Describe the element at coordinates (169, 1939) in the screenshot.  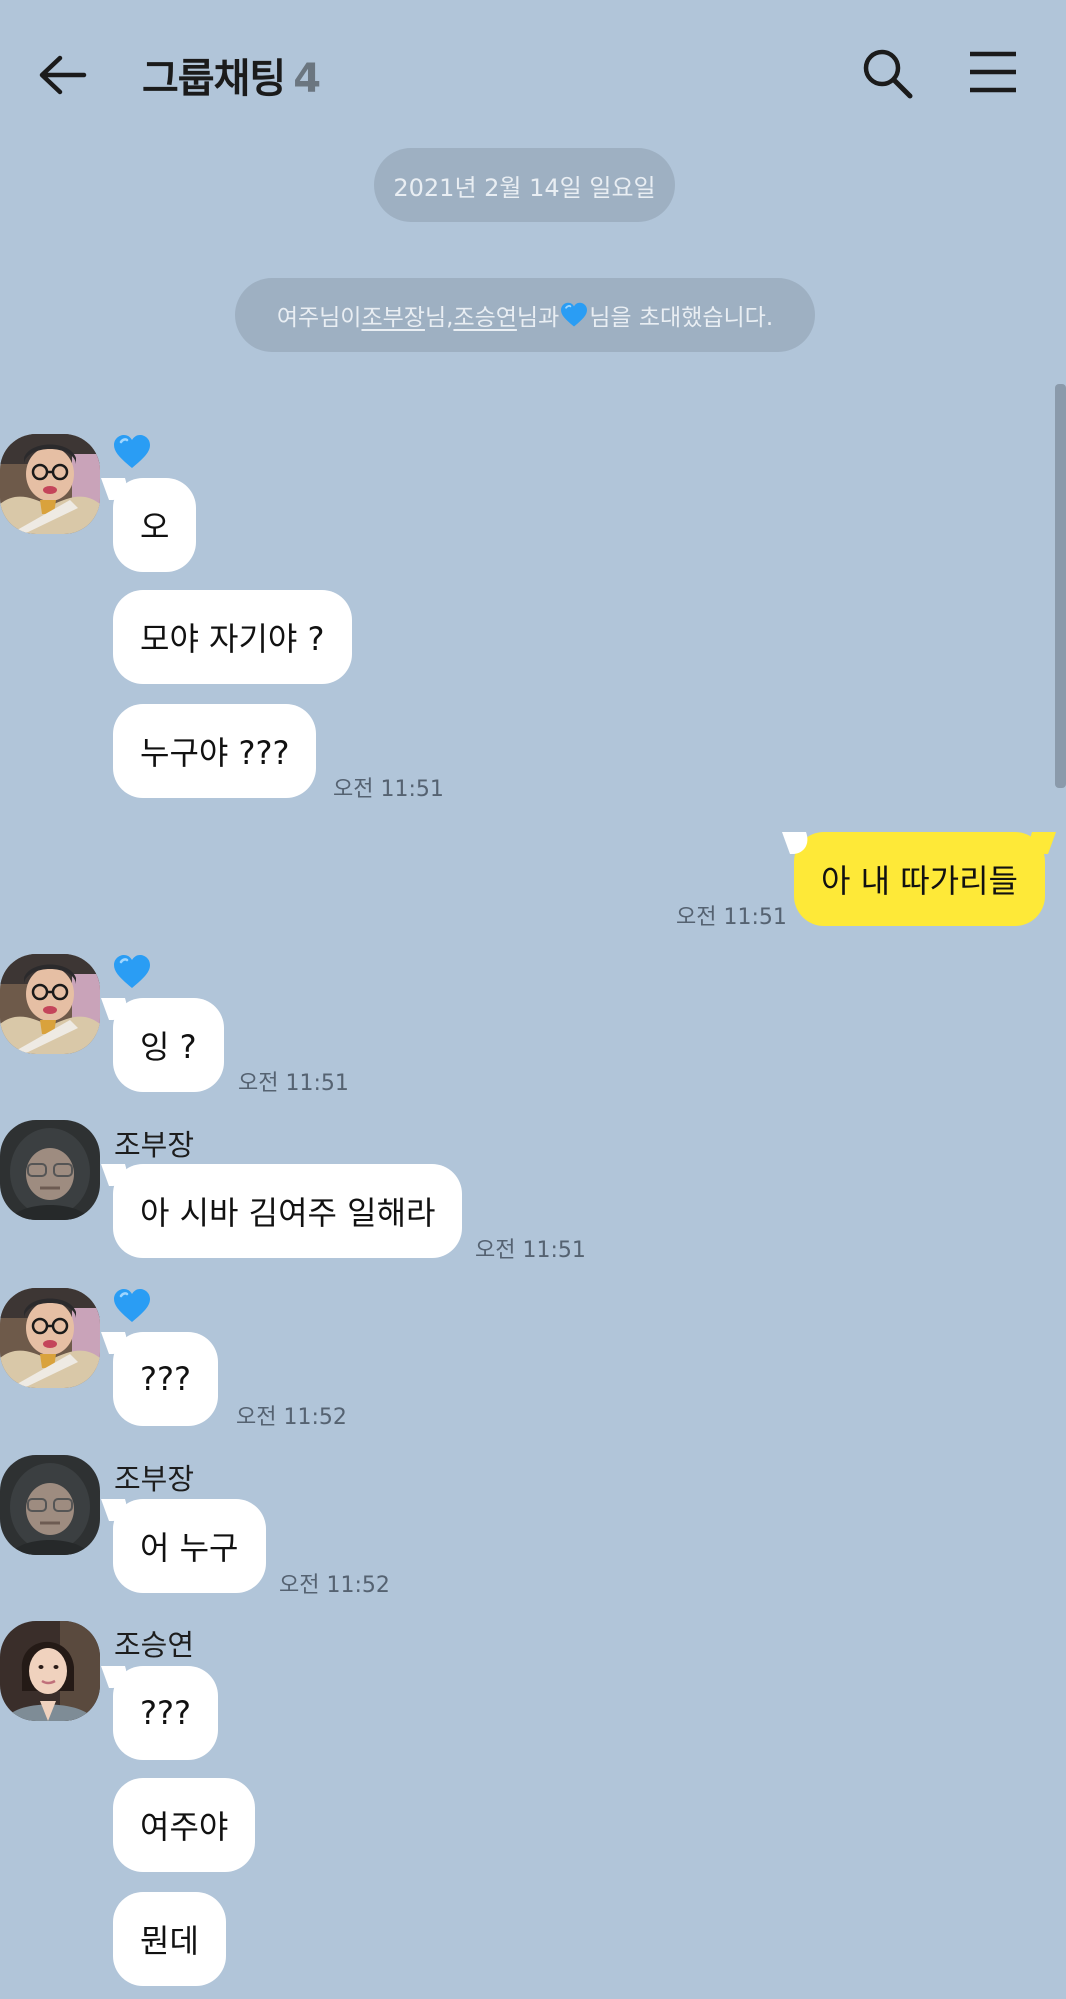
I see `message-bubble: 뭔데` at that location.